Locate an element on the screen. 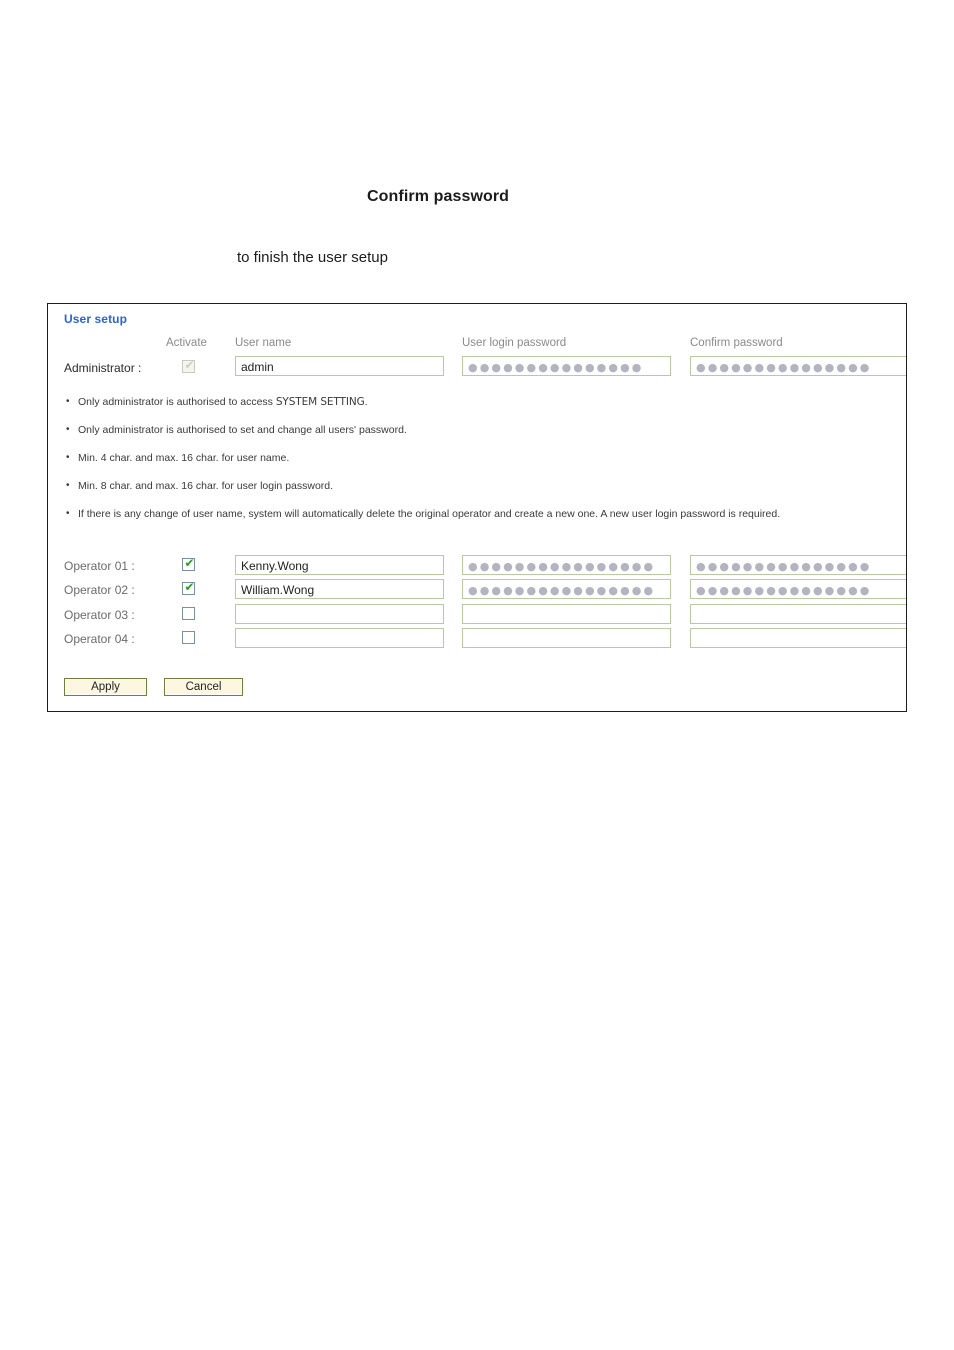 This screenshot has width=954, height=1350. note-emphasis: SYSTEM SETTING is located at coordinates (320, 402).